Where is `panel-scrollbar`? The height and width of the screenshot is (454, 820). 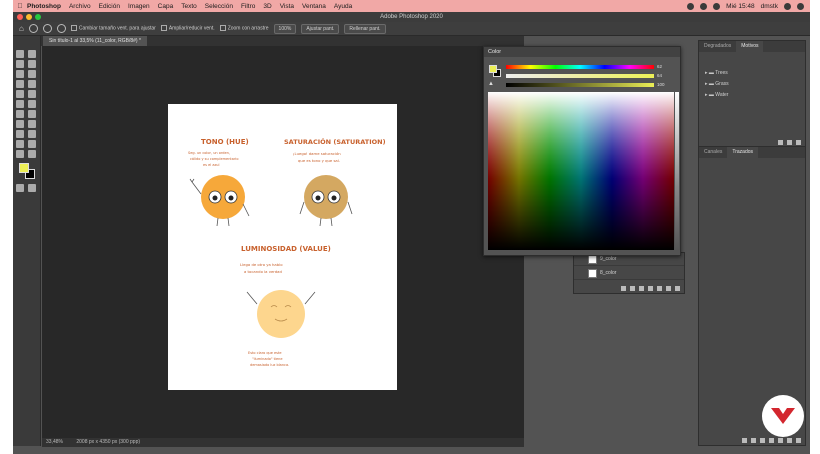 panel-scrollbar is located at coordinates (677, 171).